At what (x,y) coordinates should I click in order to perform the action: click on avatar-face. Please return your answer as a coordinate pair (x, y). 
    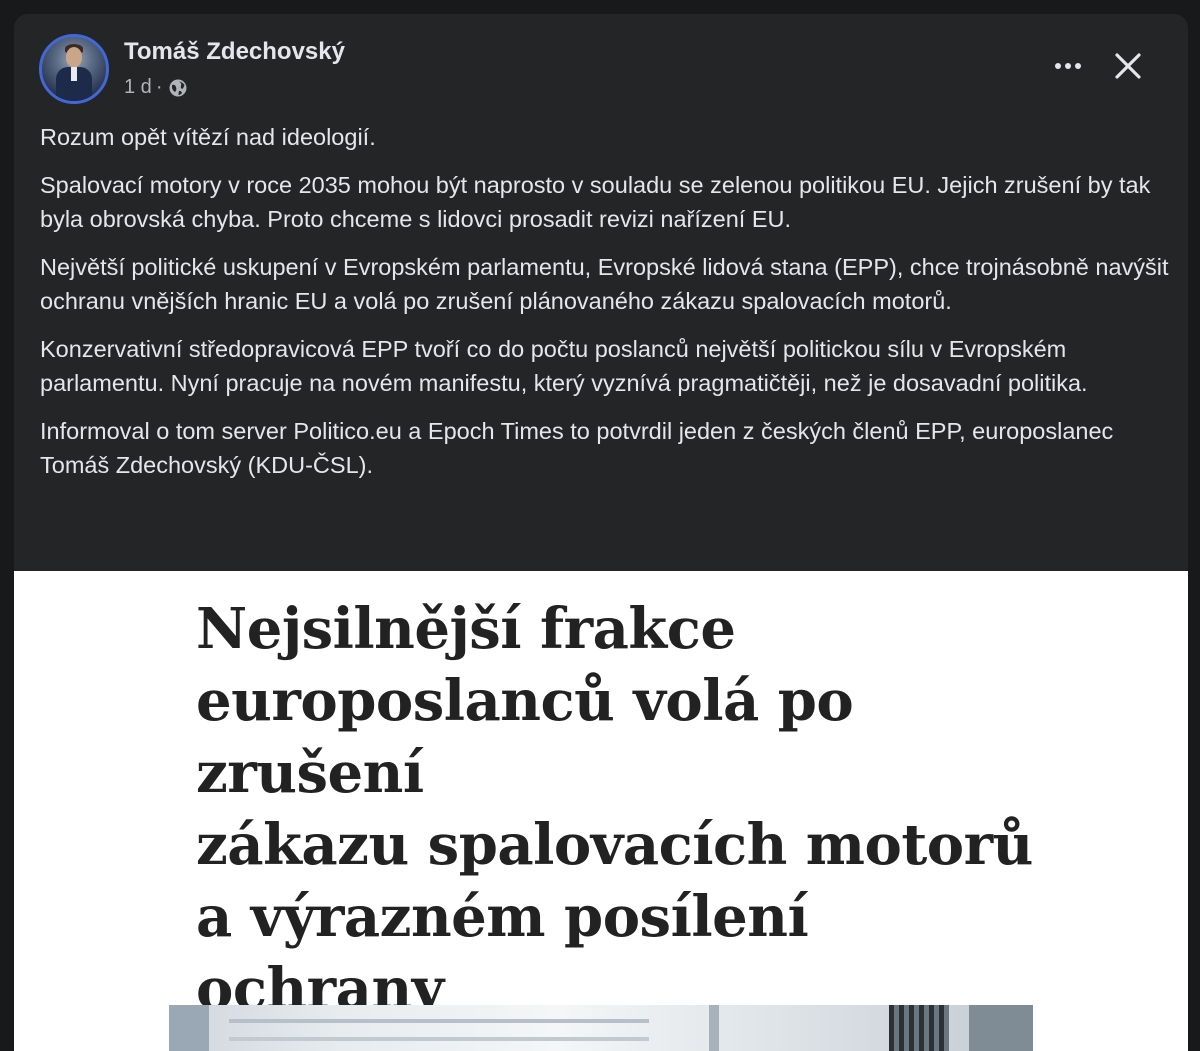
    Looking at the image, I should click on (74, 57).